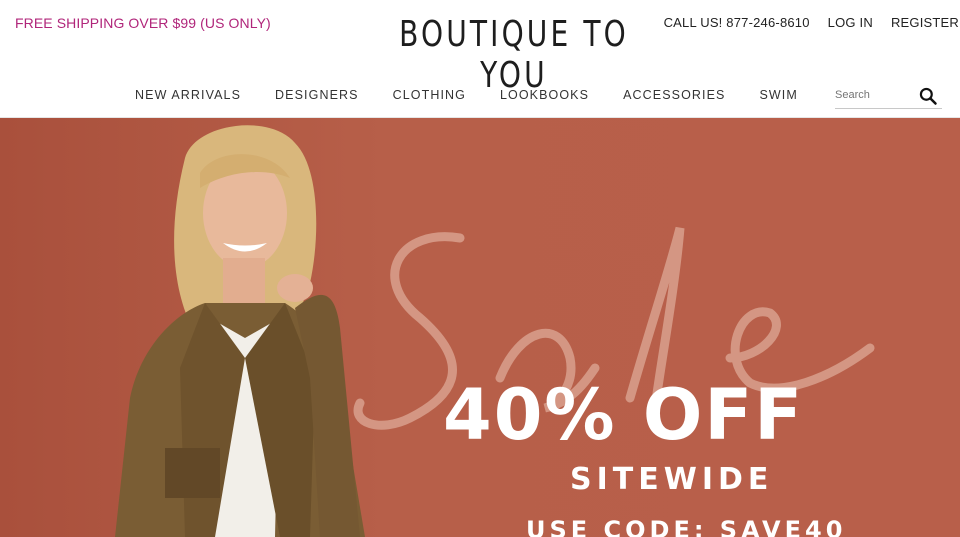 This screenshot has width=960, height=537. What do you see at coordinates (188, 95) in the screenshot?
I see `nav-new-arrivals: NEW ARRIVALS` at bounding box center [188, 95].